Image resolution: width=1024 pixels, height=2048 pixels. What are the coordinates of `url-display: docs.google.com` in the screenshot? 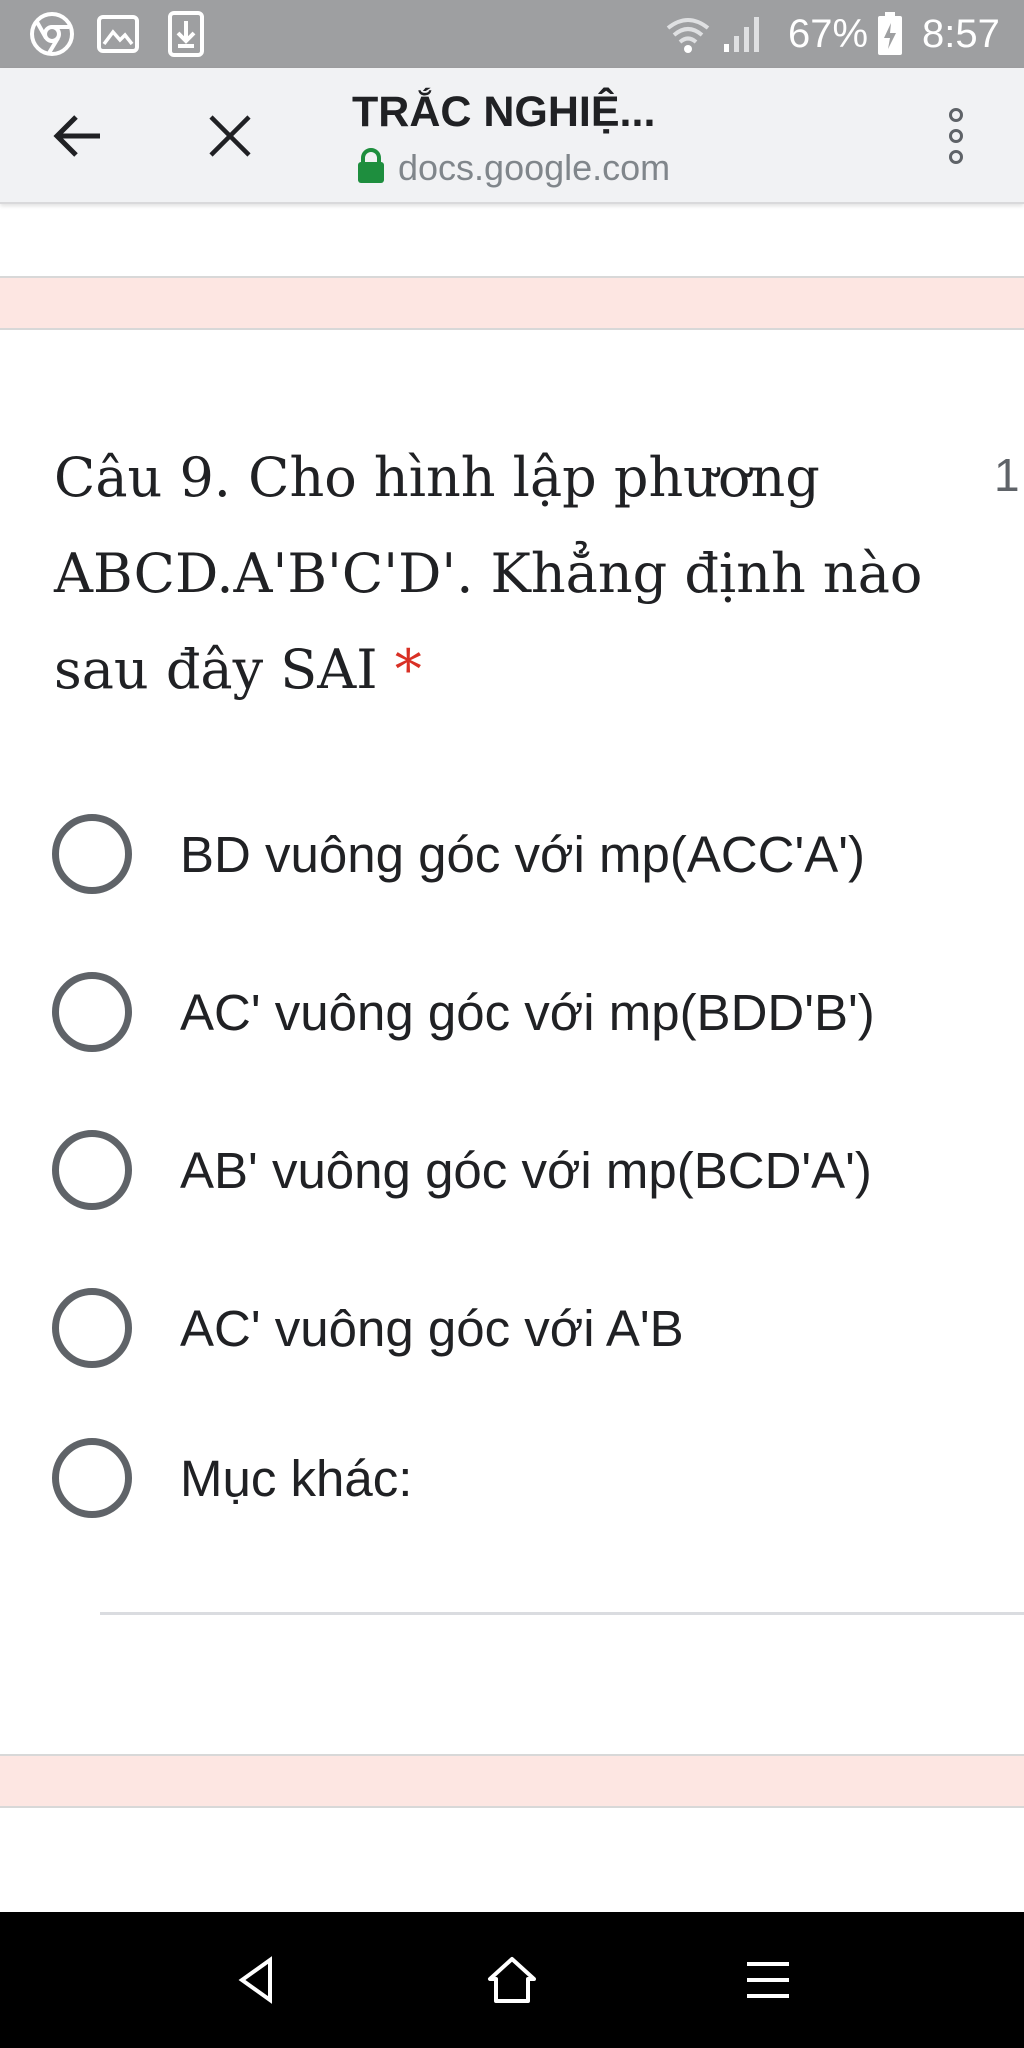 It's located at (513, 168).